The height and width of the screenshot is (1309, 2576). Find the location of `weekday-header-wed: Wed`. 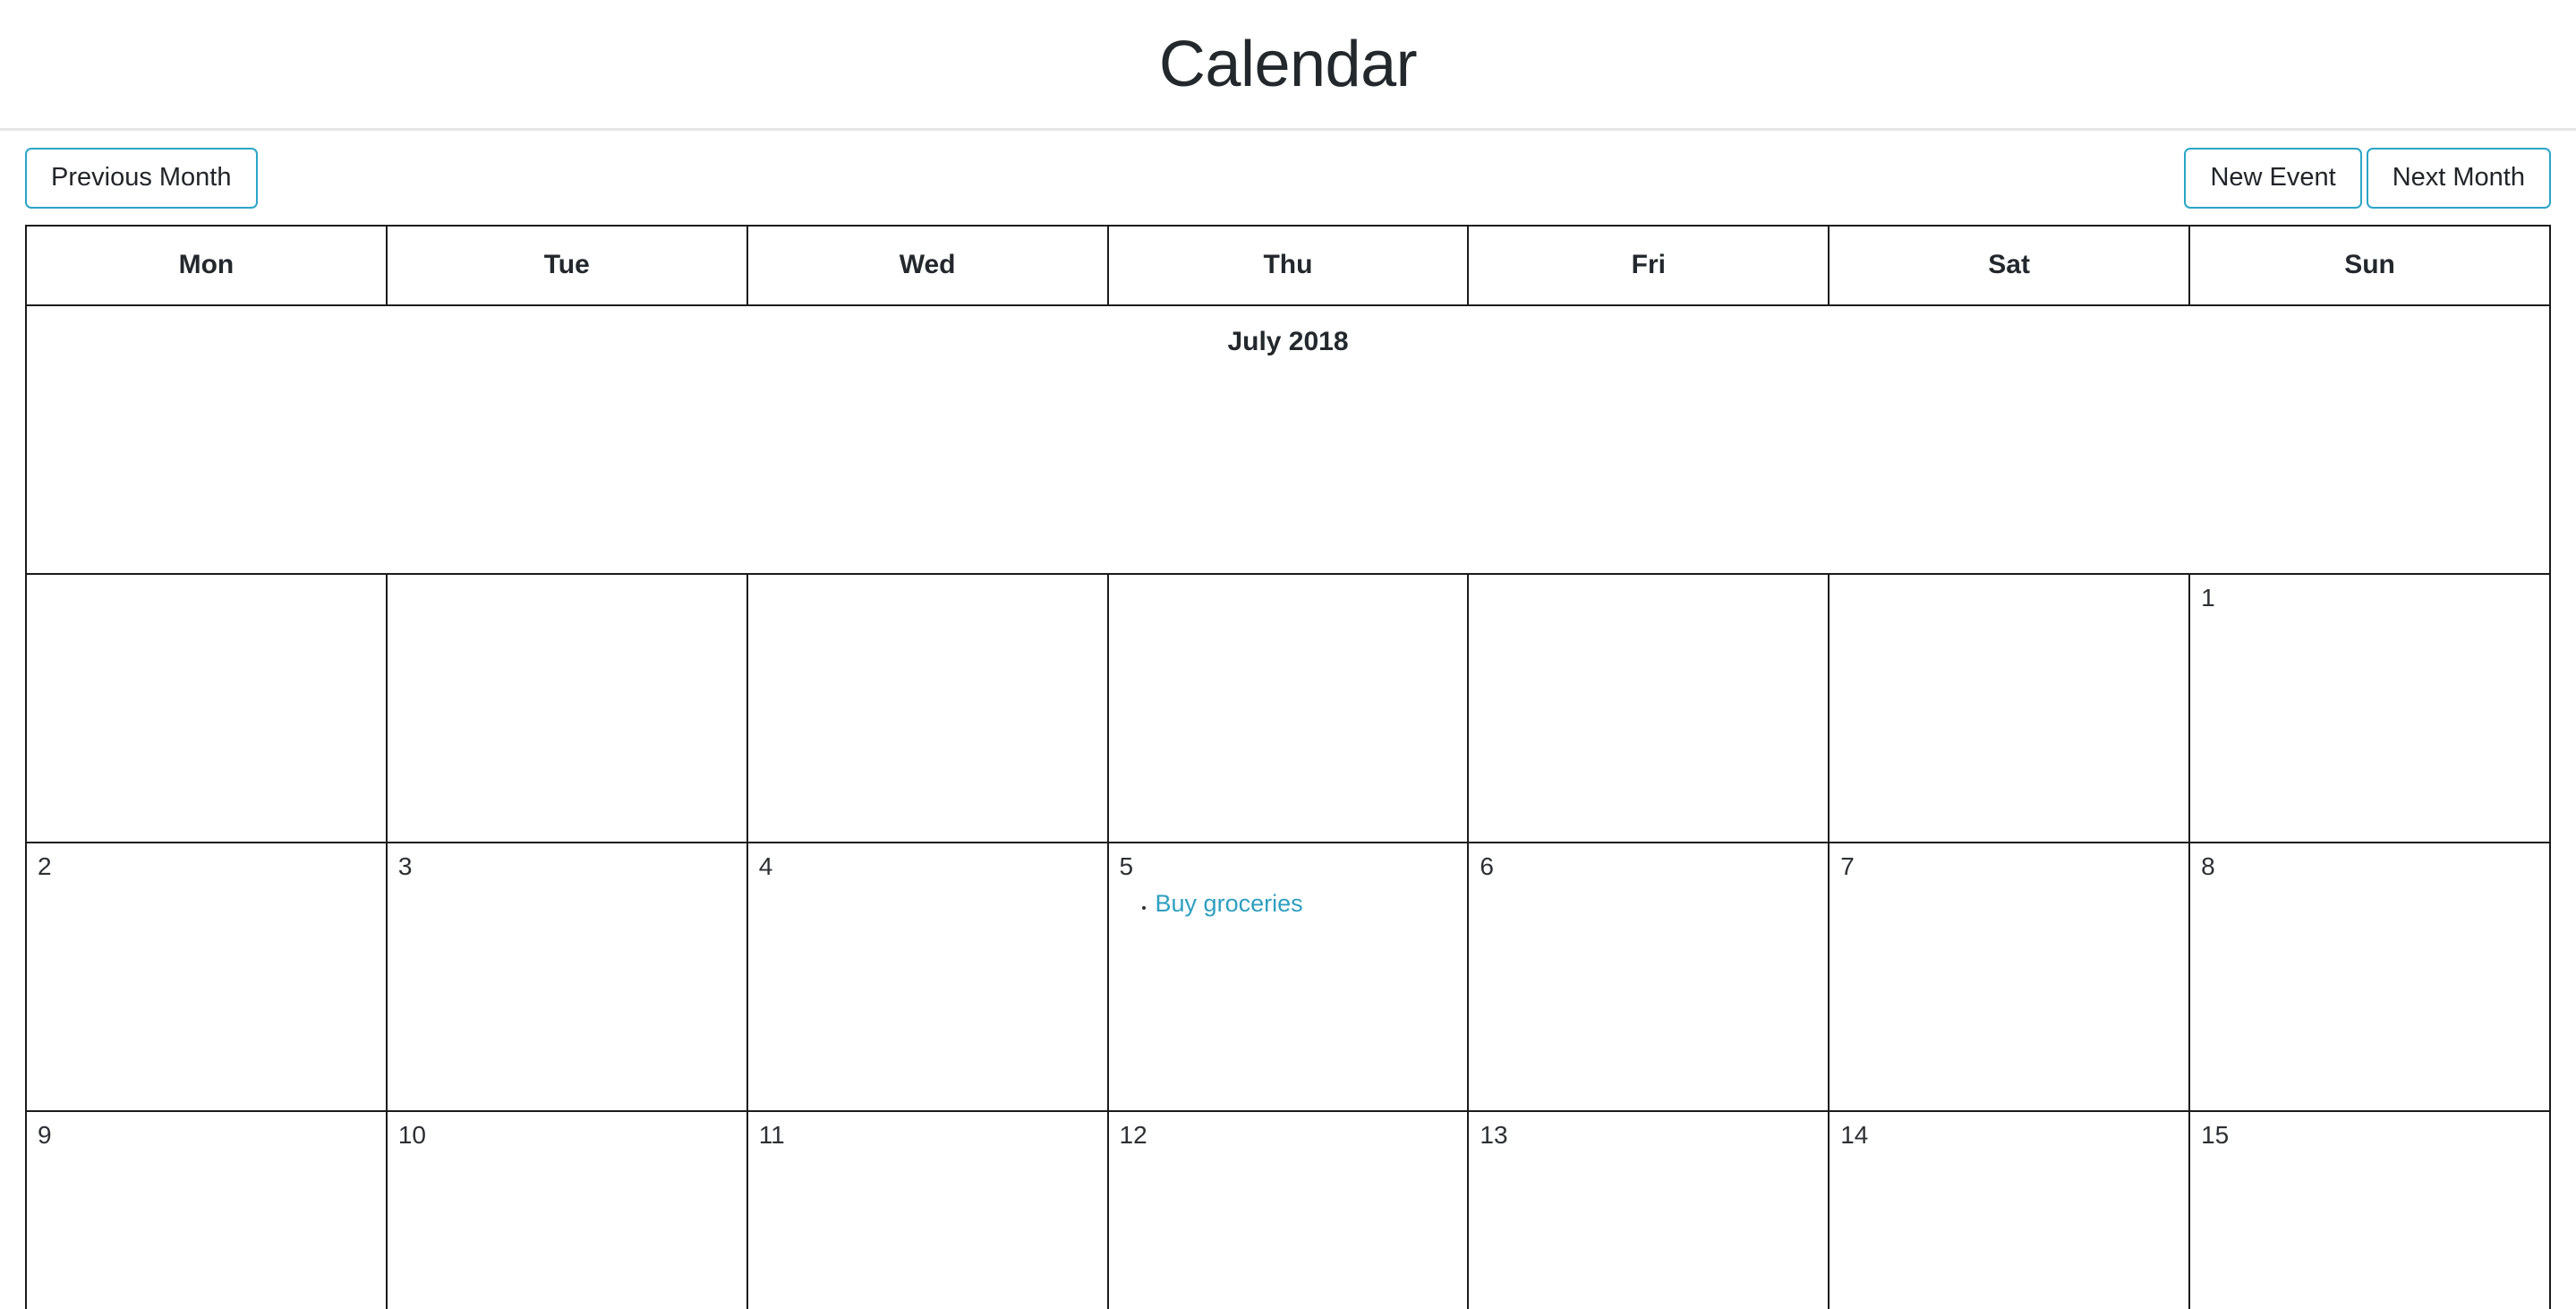

weekday-header-wed: Wed is located at coordinates (927, 266).